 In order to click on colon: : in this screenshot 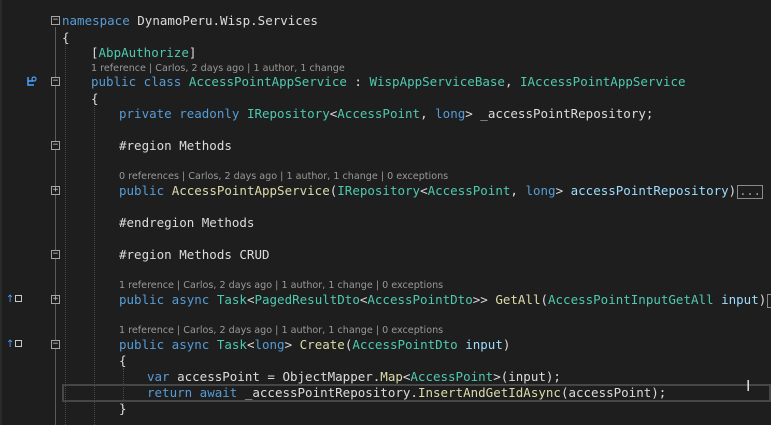, I will do `click(358, 81)`.